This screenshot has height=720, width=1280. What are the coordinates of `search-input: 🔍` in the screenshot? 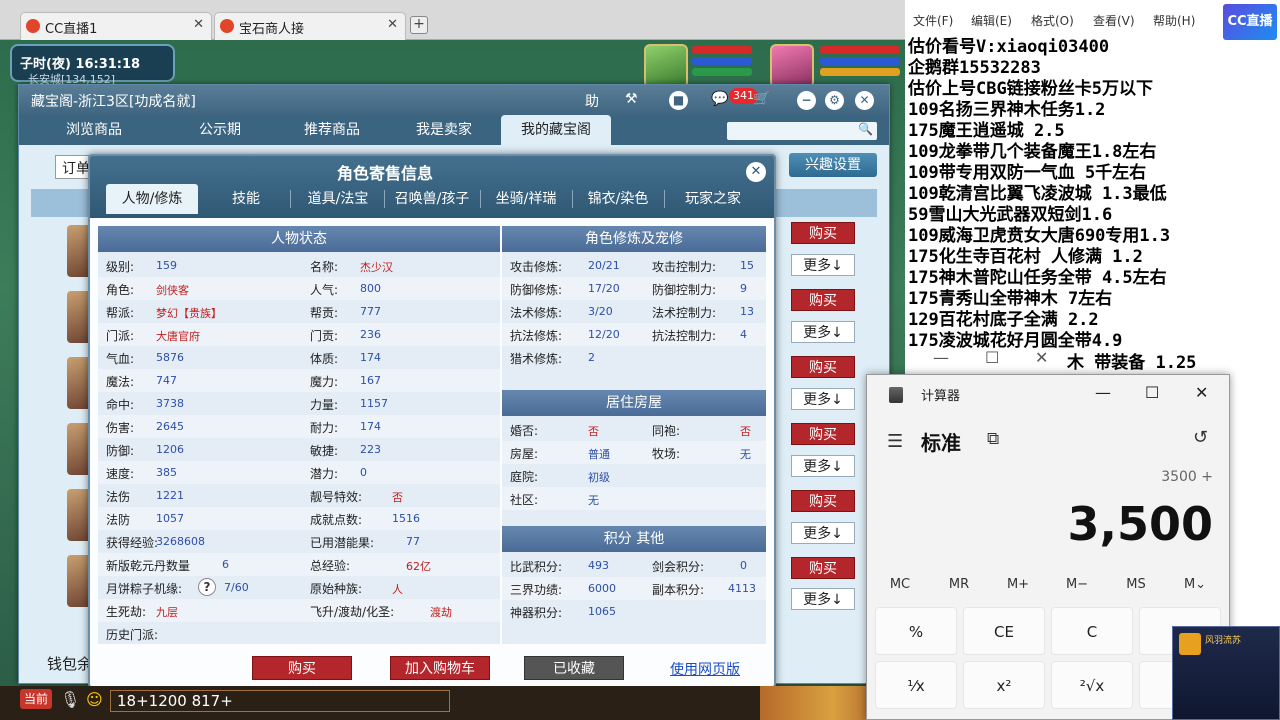 It's located at (802, 131).